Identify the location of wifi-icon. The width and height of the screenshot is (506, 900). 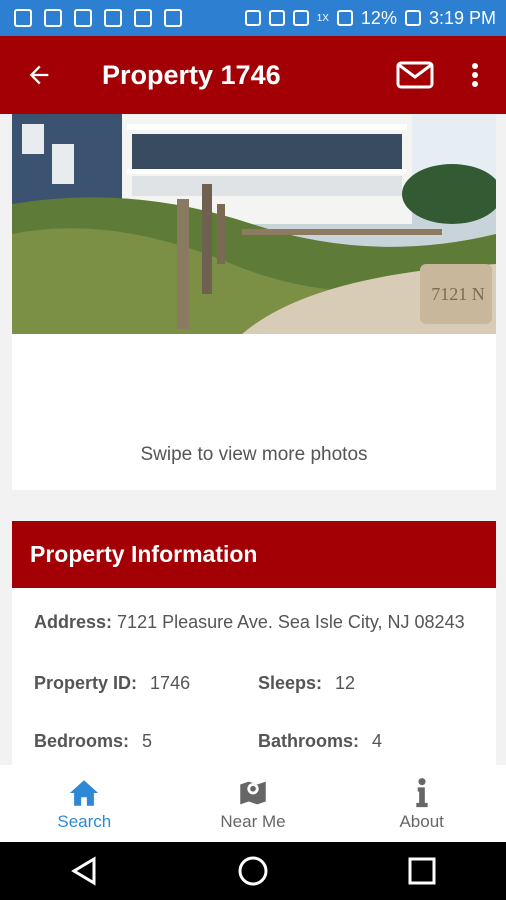
(300, 18).